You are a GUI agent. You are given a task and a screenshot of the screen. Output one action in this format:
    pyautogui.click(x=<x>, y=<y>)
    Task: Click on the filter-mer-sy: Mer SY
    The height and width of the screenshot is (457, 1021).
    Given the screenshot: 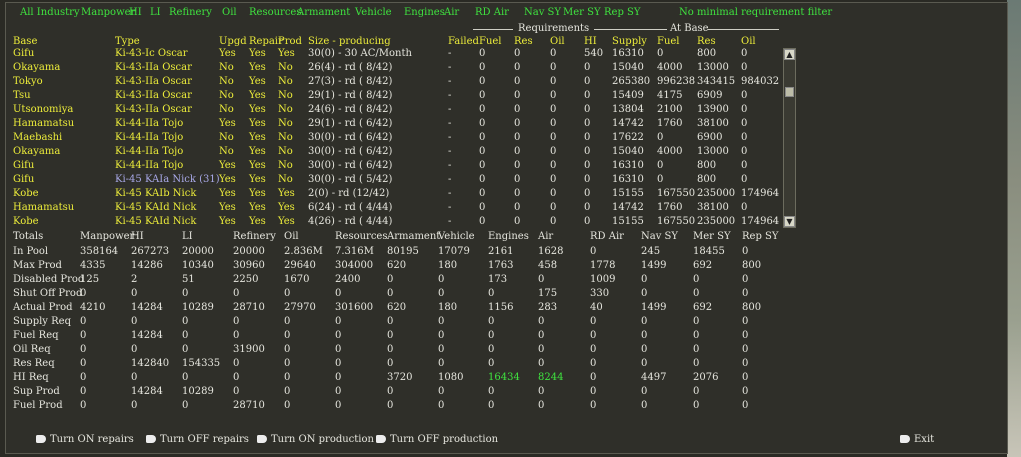 What is the action you would take?
    pyautogui.click(x=582, y=12)
    